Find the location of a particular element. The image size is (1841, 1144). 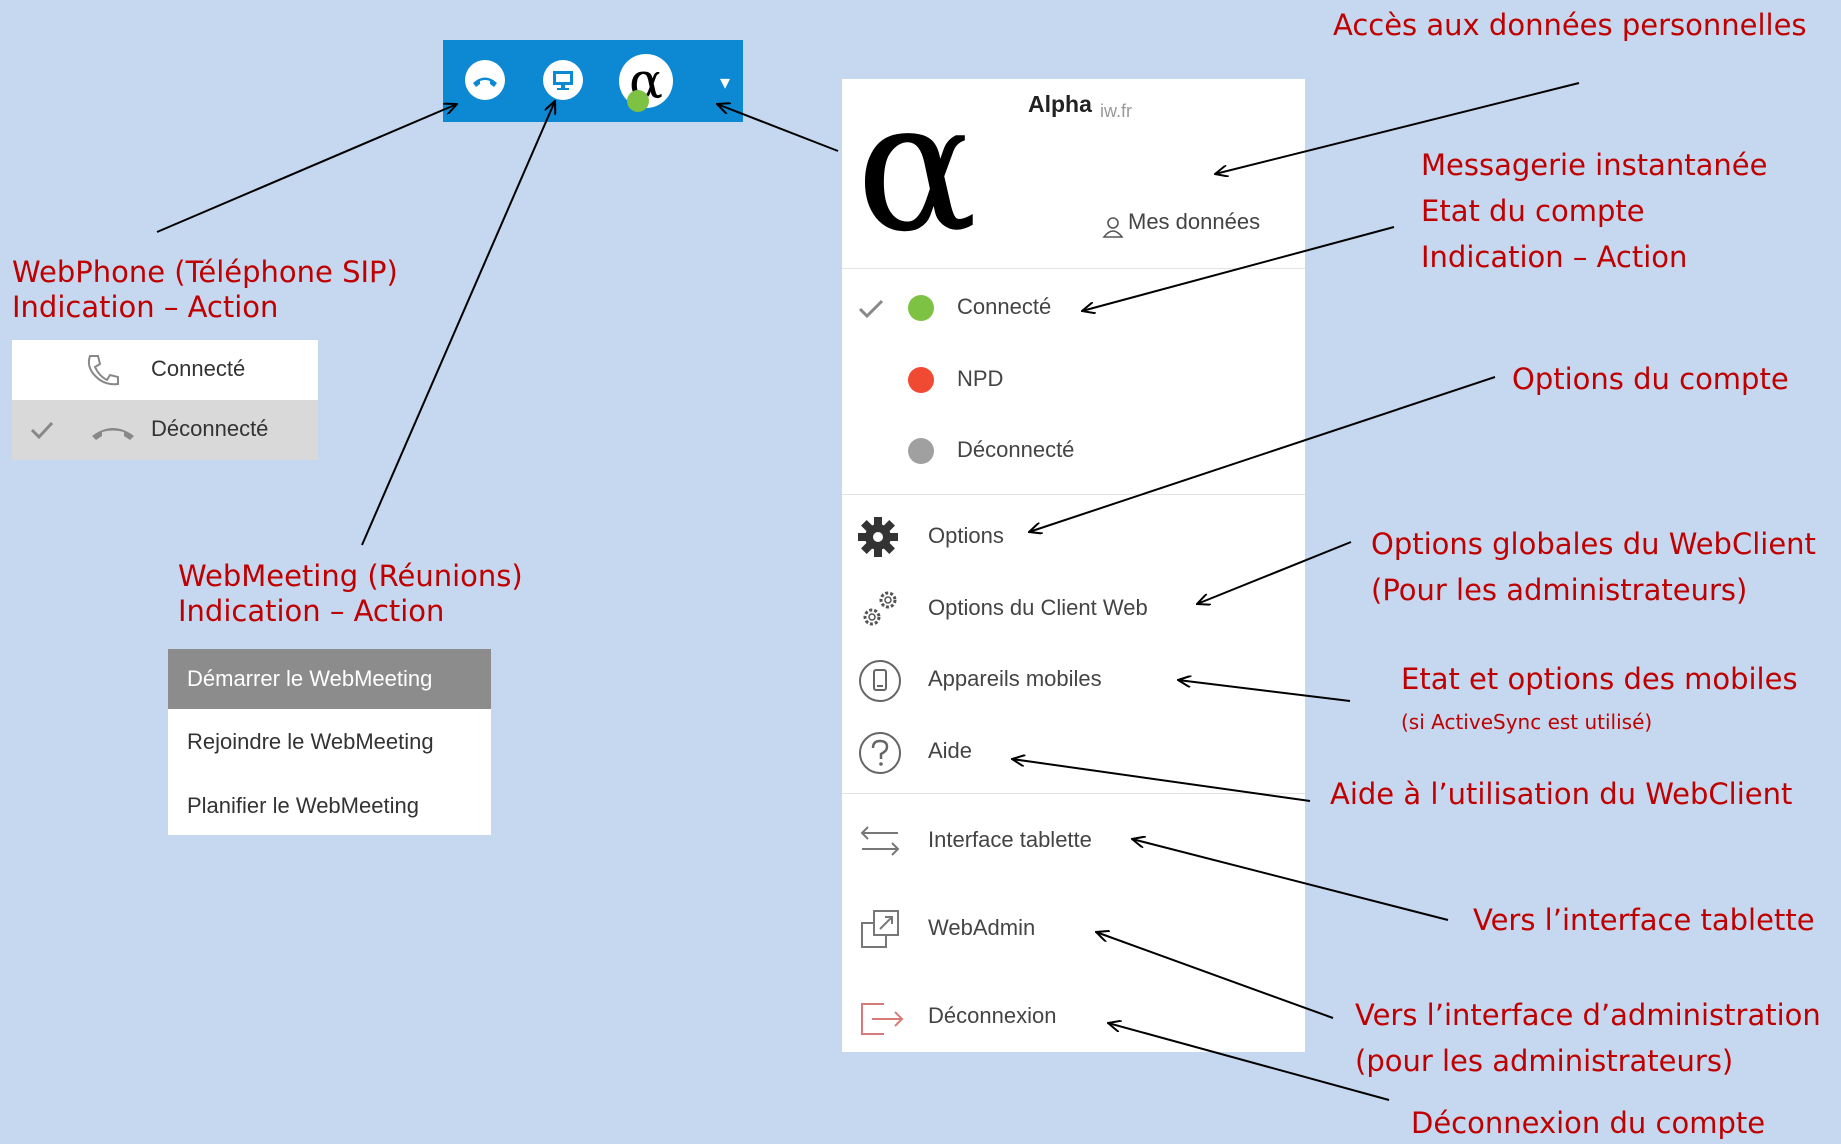

arrow-personal-data is located at coordinates (1397, 128).